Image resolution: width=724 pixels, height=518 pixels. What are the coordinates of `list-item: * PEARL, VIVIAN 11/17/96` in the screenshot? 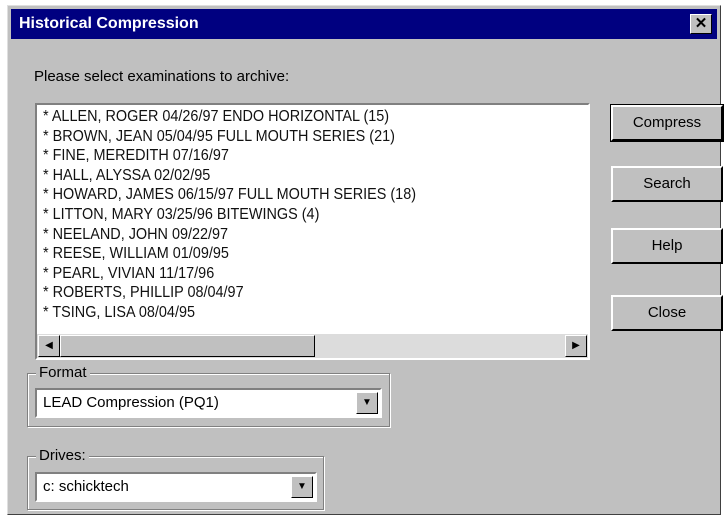 It's located at (294, 274).